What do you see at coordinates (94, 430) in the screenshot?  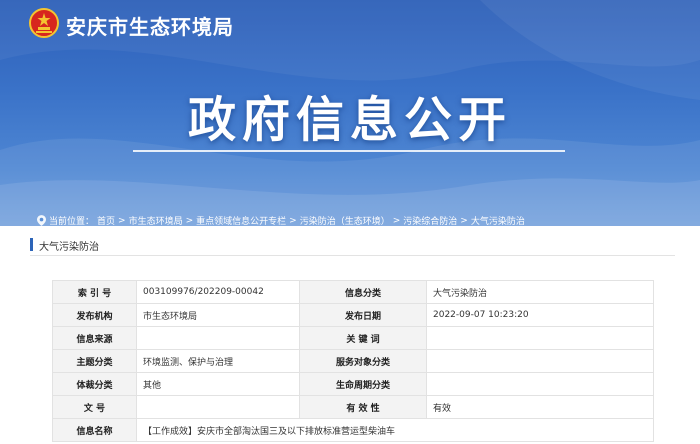 I see `info-name-label: 信息名称` at bounding box center [94, 430].